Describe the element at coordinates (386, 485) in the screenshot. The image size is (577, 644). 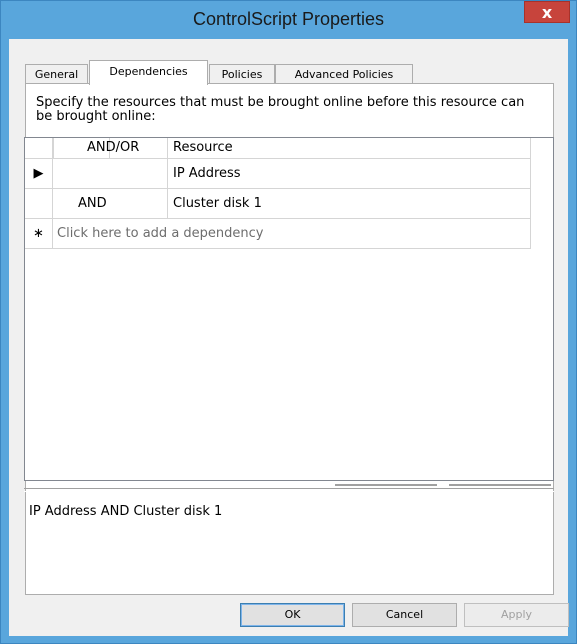
I see `insert-splitter-left` at that location.